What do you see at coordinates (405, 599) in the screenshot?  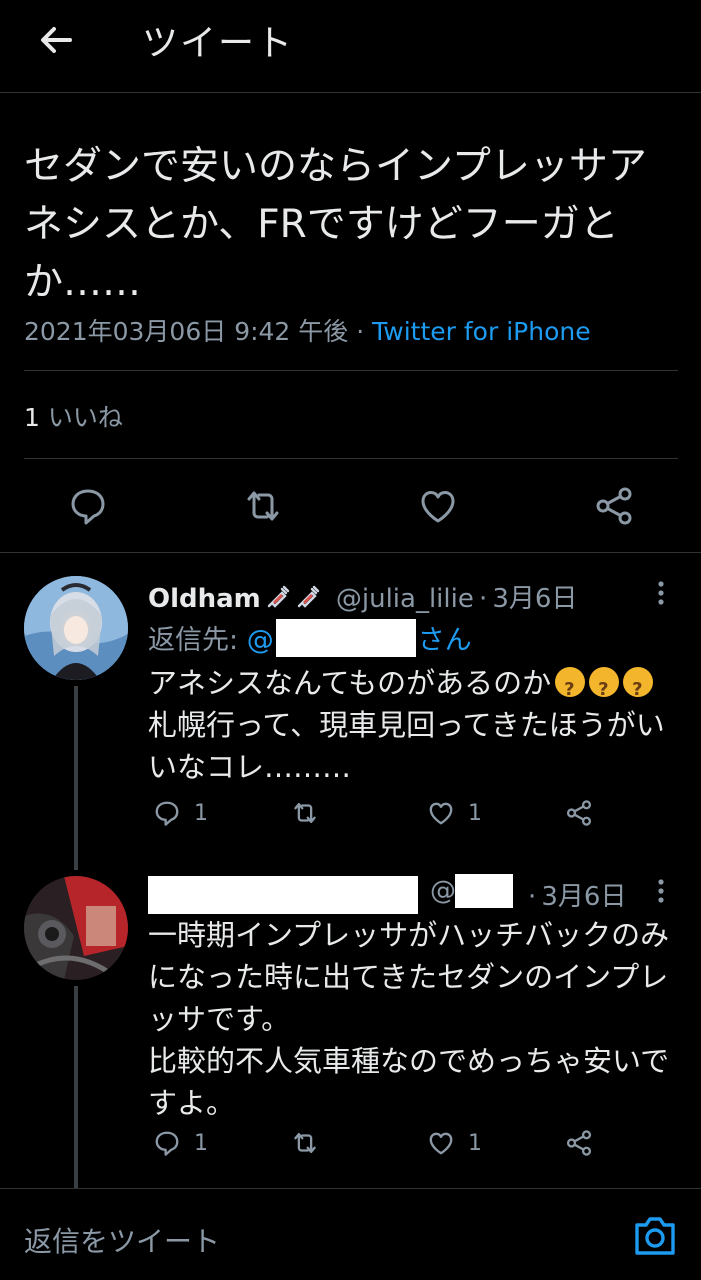 I see `user-handle: @julia_lilie` at bounding box center [405, 599].